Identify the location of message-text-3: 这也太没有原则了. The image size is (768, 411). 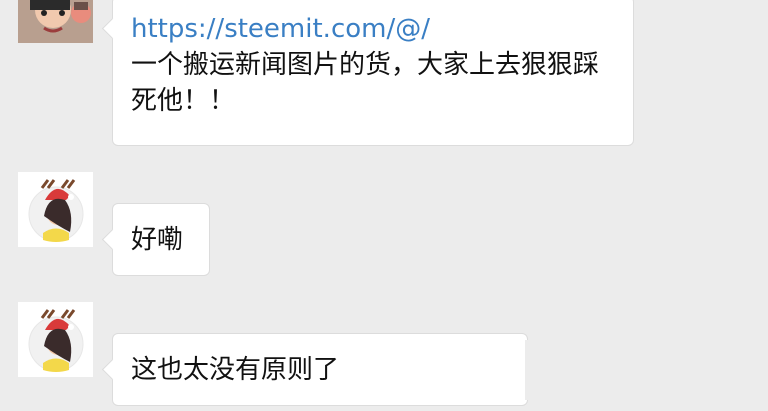
(235, 370).